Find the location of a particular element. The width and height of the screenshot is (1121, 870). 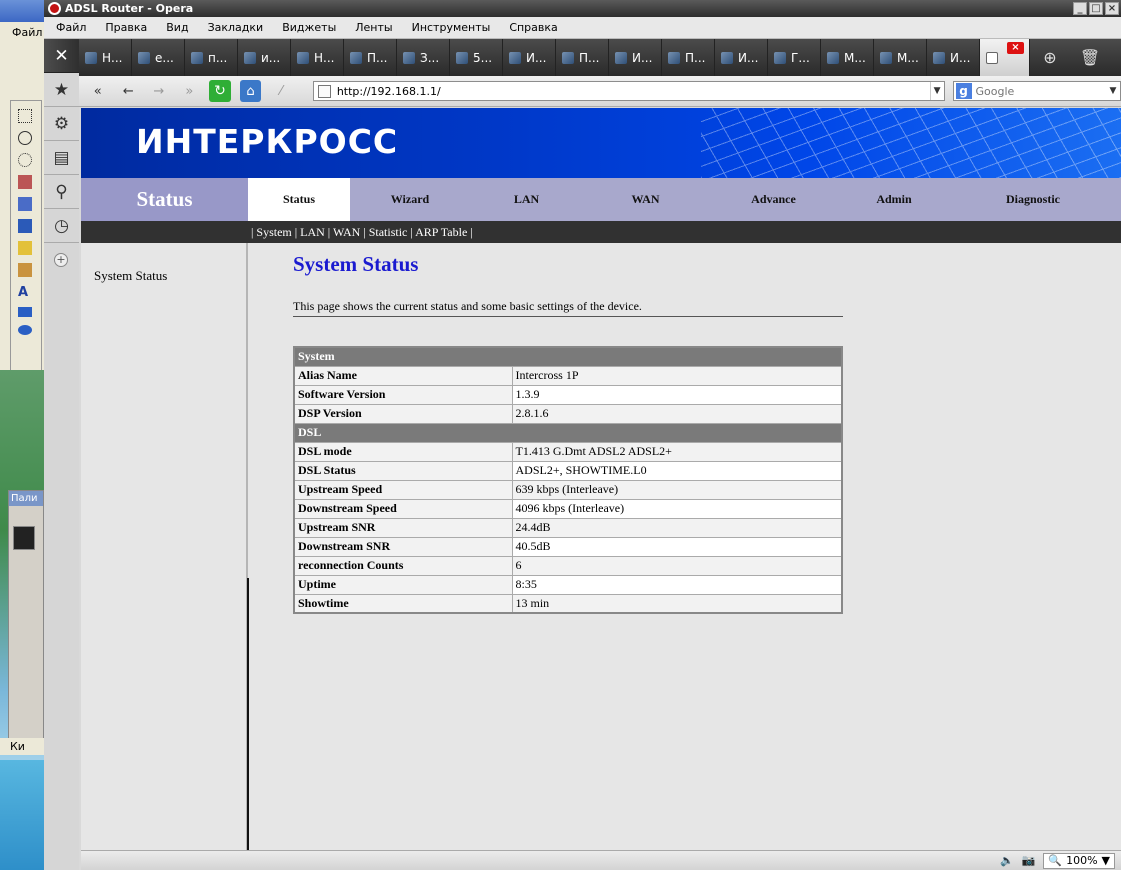

zoom-dropdown-icon: ▼ is located at coordinates (1106, 860).